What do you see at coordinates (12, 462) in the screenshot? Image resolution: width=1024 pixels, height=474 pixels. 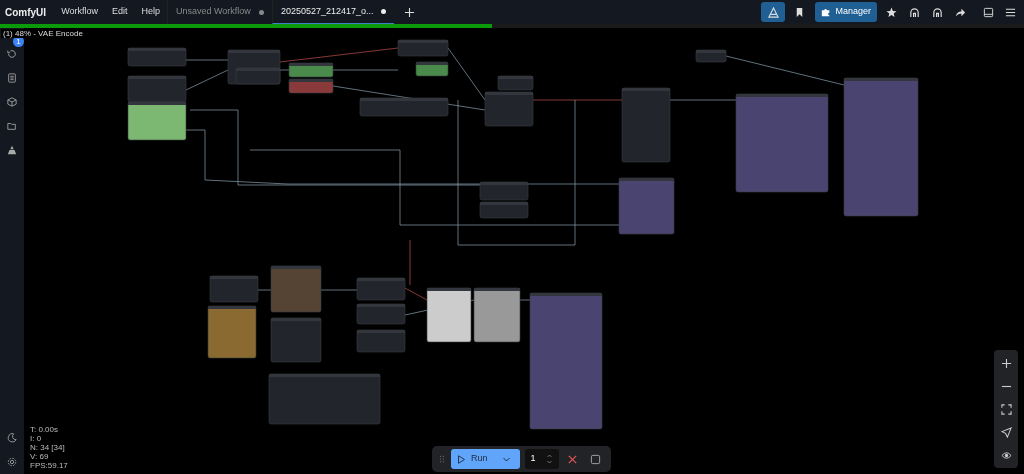 I see `settings-icon` at bounding box center [12, 462].